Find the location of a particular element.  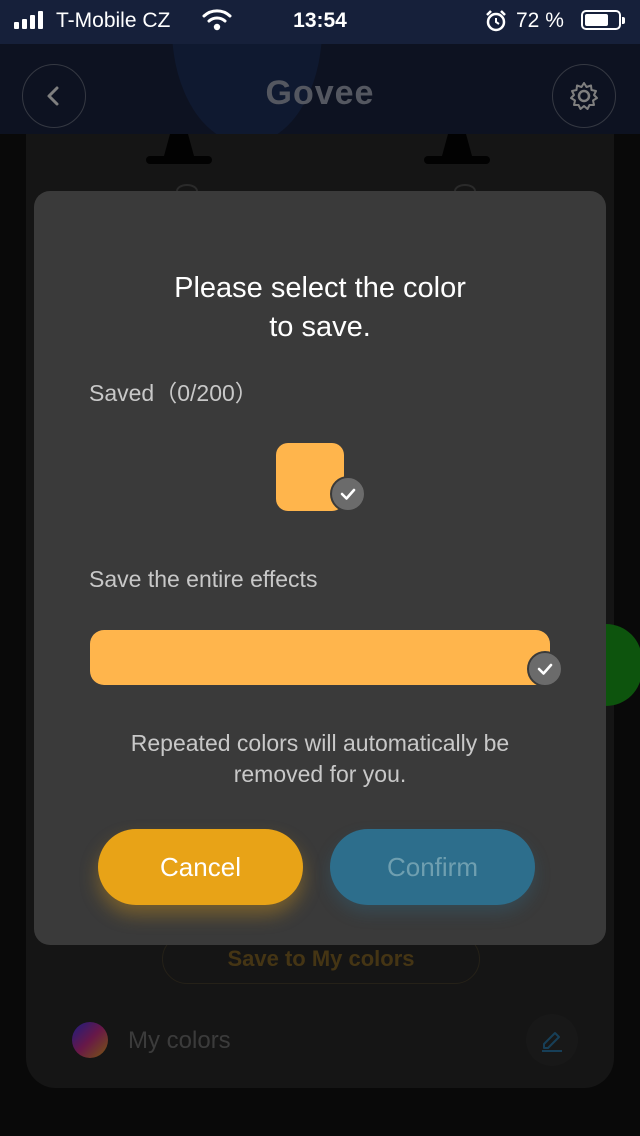

battery-icon is located at coordinates (603, 20).